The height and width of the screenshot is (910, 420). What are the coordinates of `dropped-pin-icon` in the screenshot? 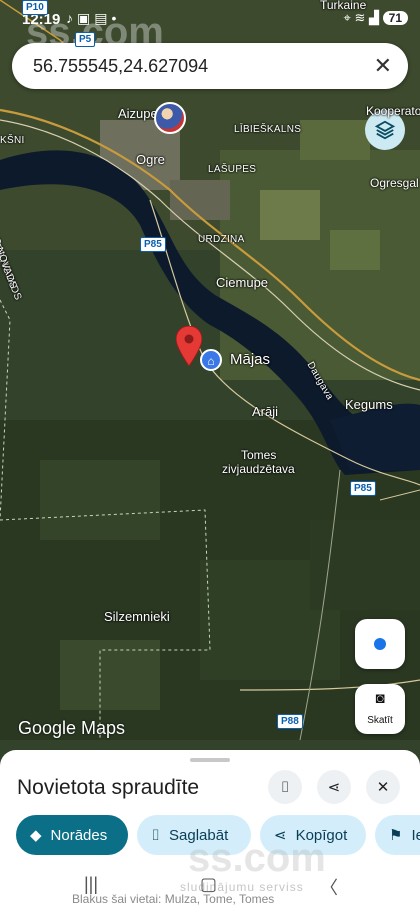 It's located at (189, 346).